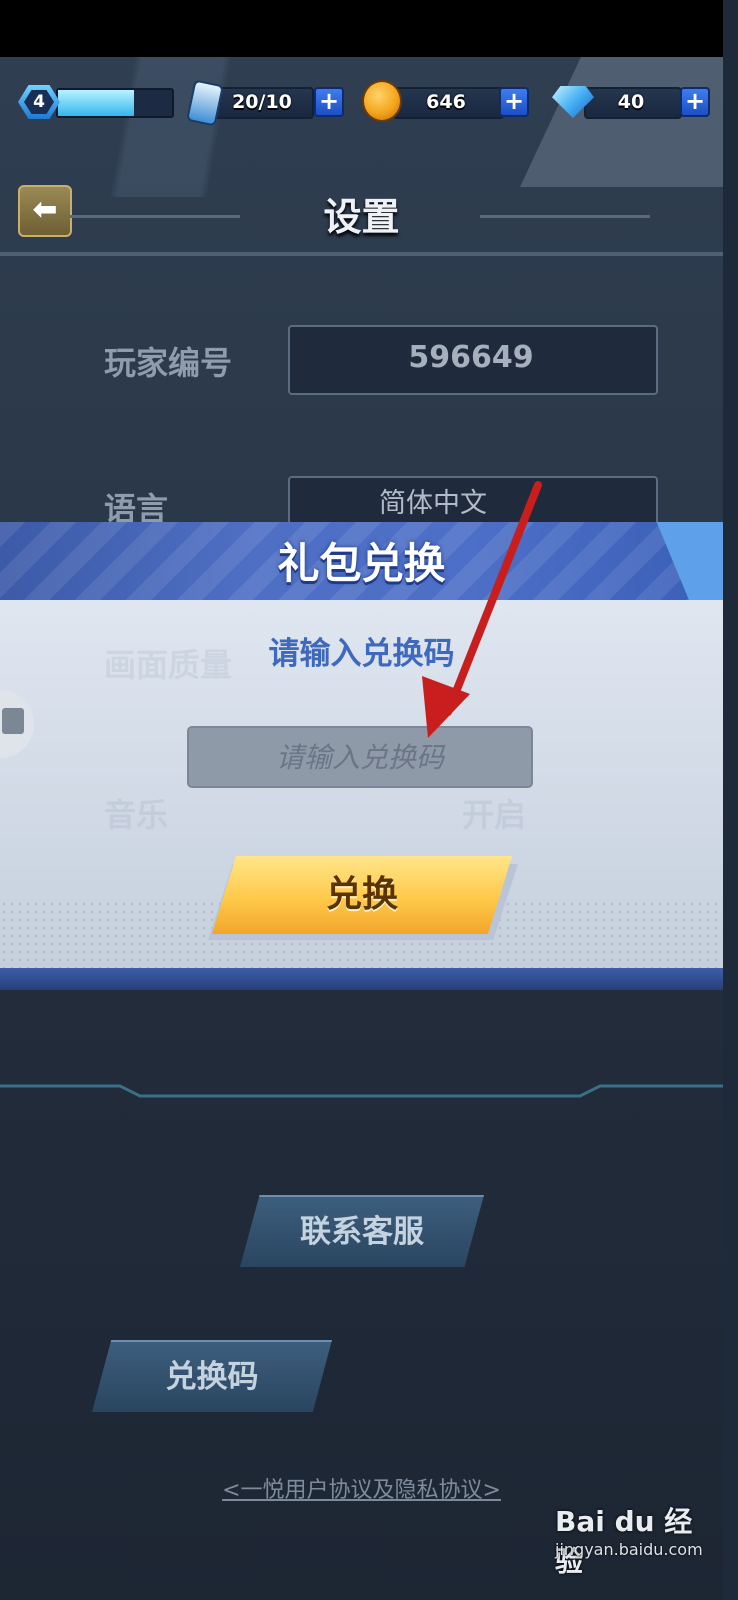 The height and width of the screenshot is (1600, 738). Describe the element at coordinates (361, 979) in the screenshot. I see `dialog-bottom-border` at that location.